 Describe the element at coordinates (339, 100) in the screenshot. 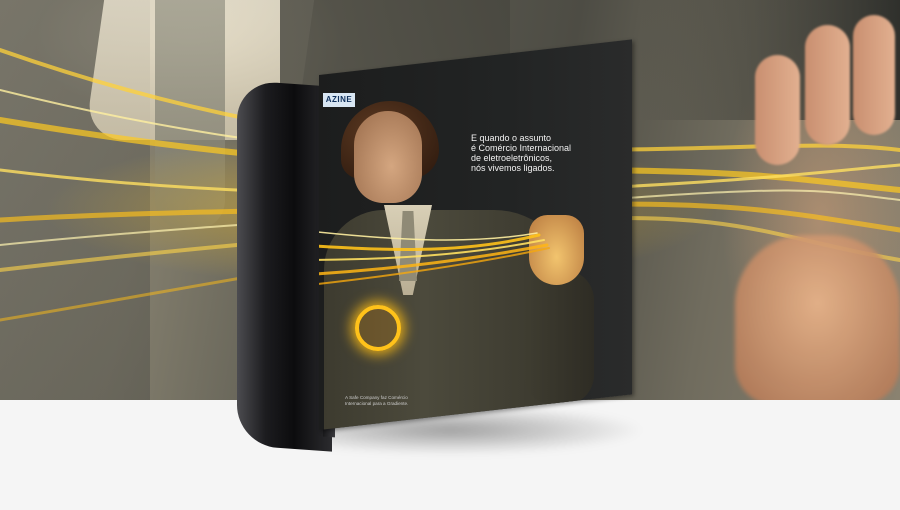

I see `magazine-logo: AZINE` at that location.